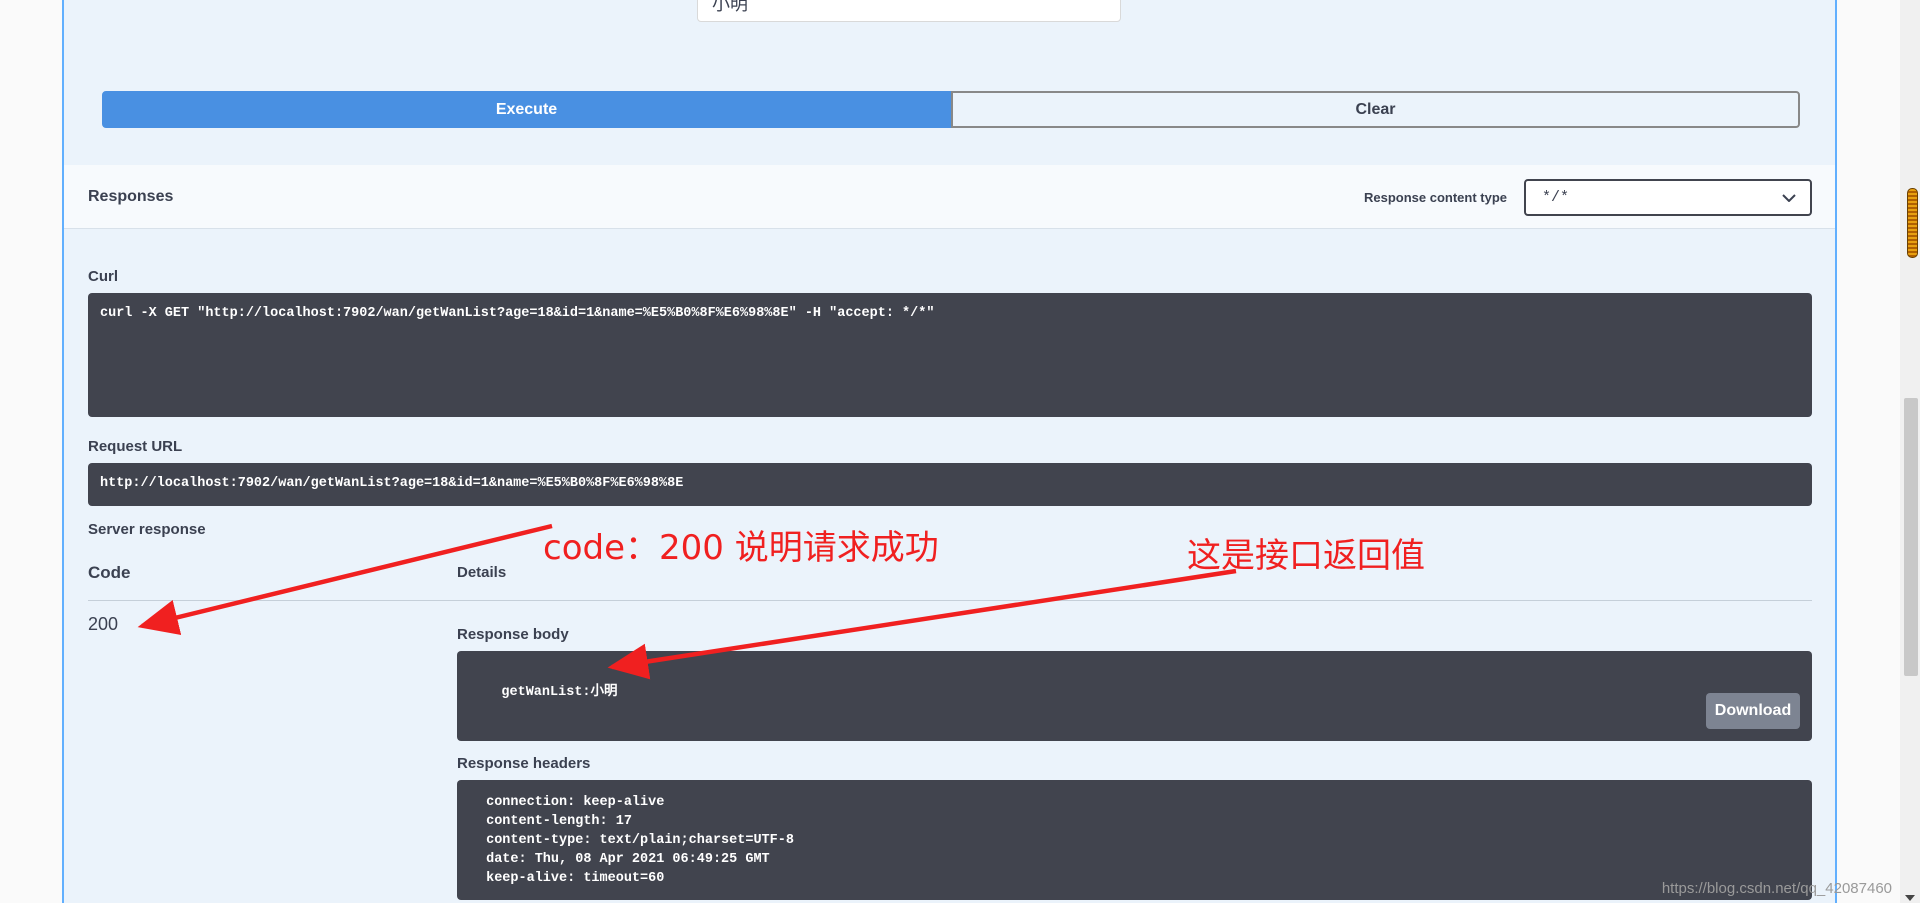 This screenshot has width=1920, height=903. I want to click on server-response-label: Server response, so click(147, 529).